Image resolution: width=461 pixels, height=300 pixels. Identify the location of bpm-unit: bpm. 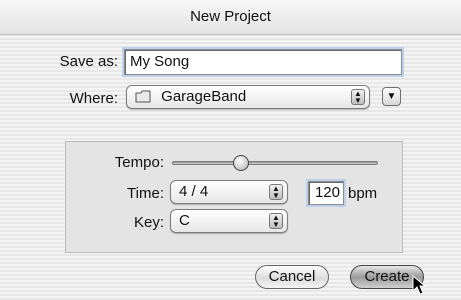
(363, 193).